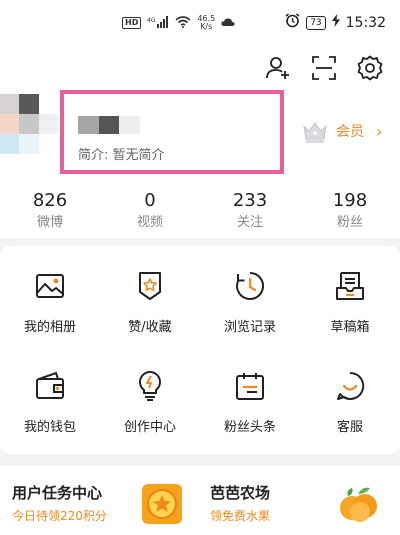 This screenshot has height=535, width=400. I want to click on grid-item-creator: 创作中心, so click(150, 396).